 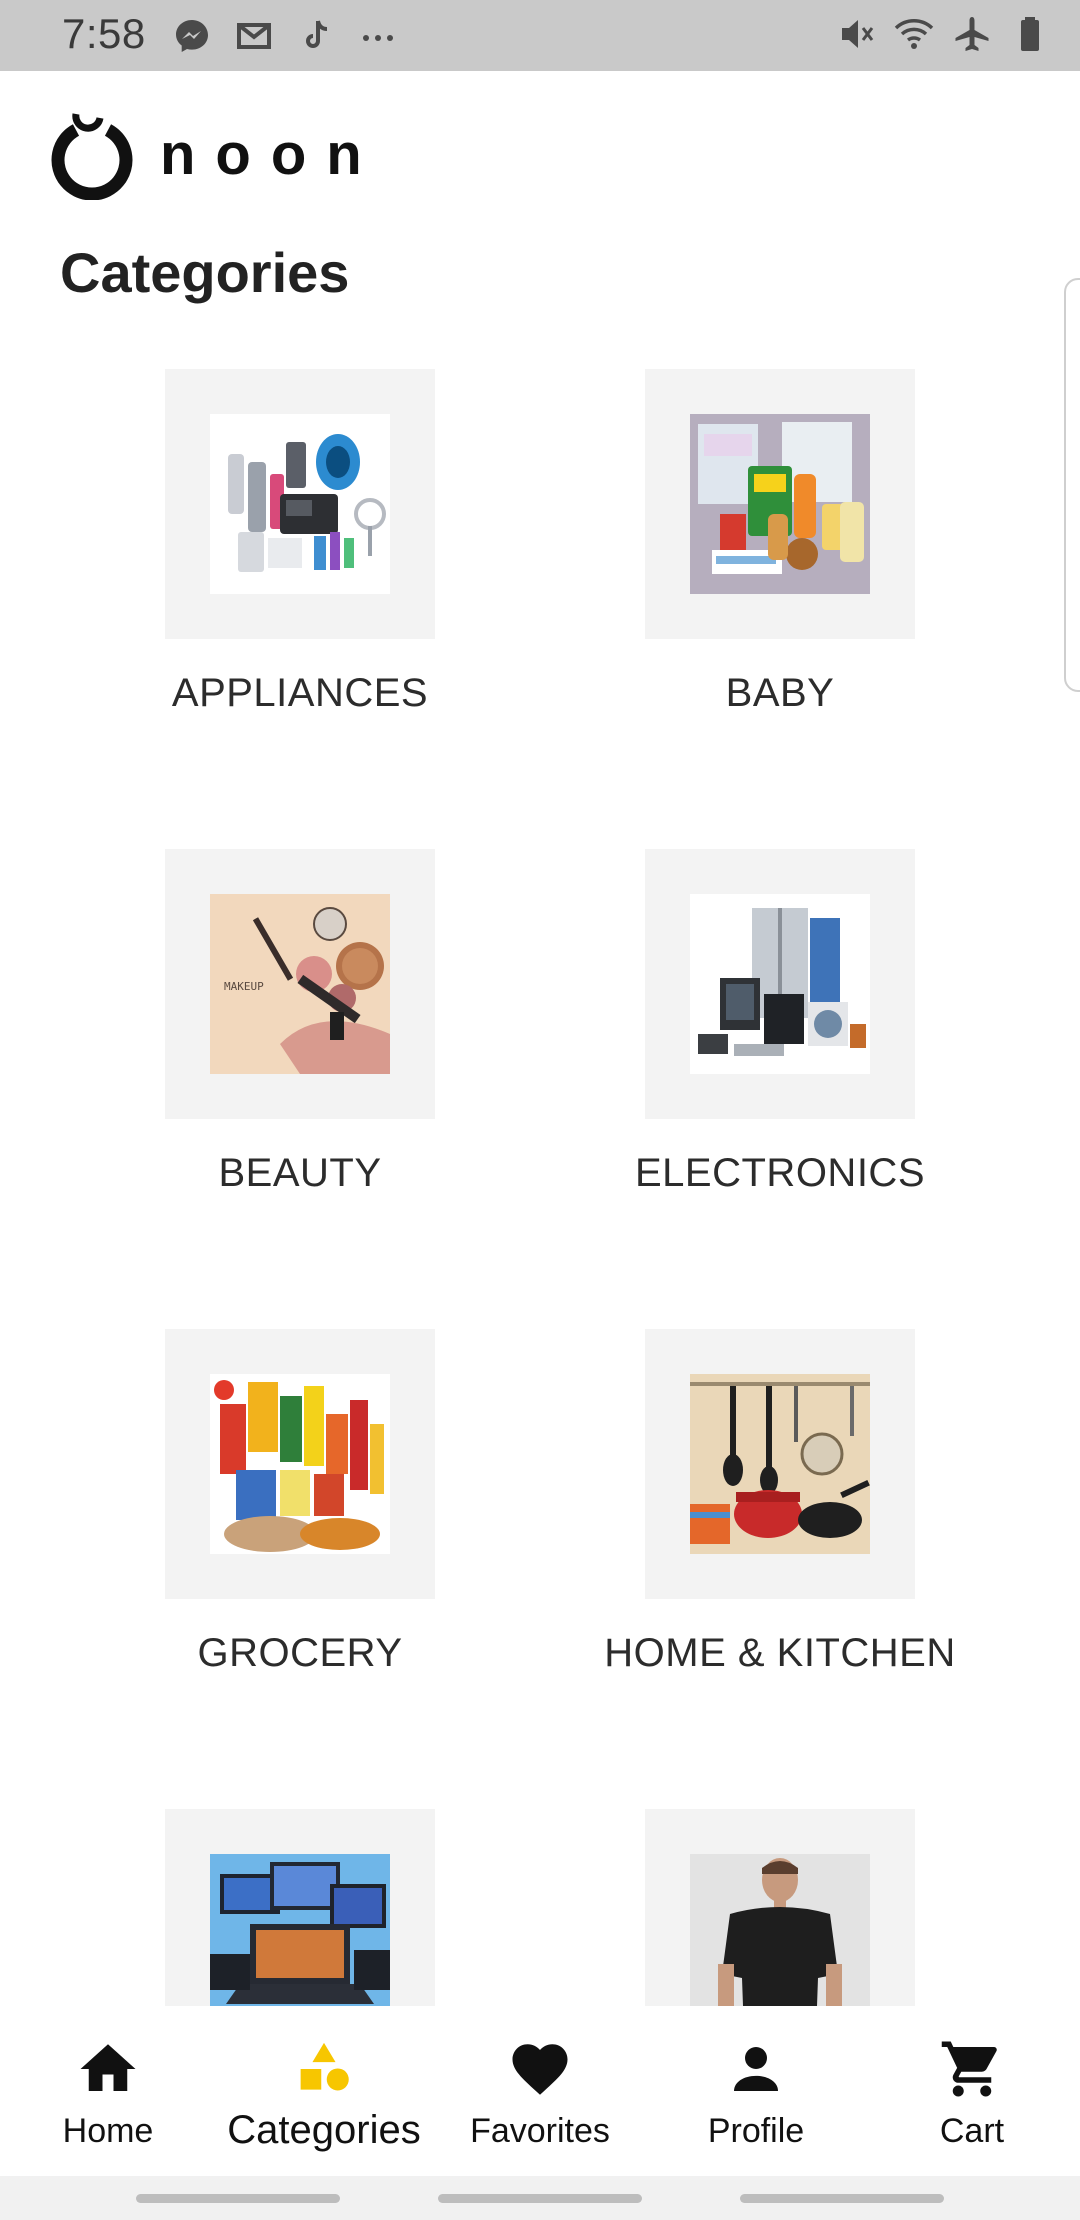 I want to click on category-beauty: MAKEUP BEAUTY, so click(x=300, y=1022).